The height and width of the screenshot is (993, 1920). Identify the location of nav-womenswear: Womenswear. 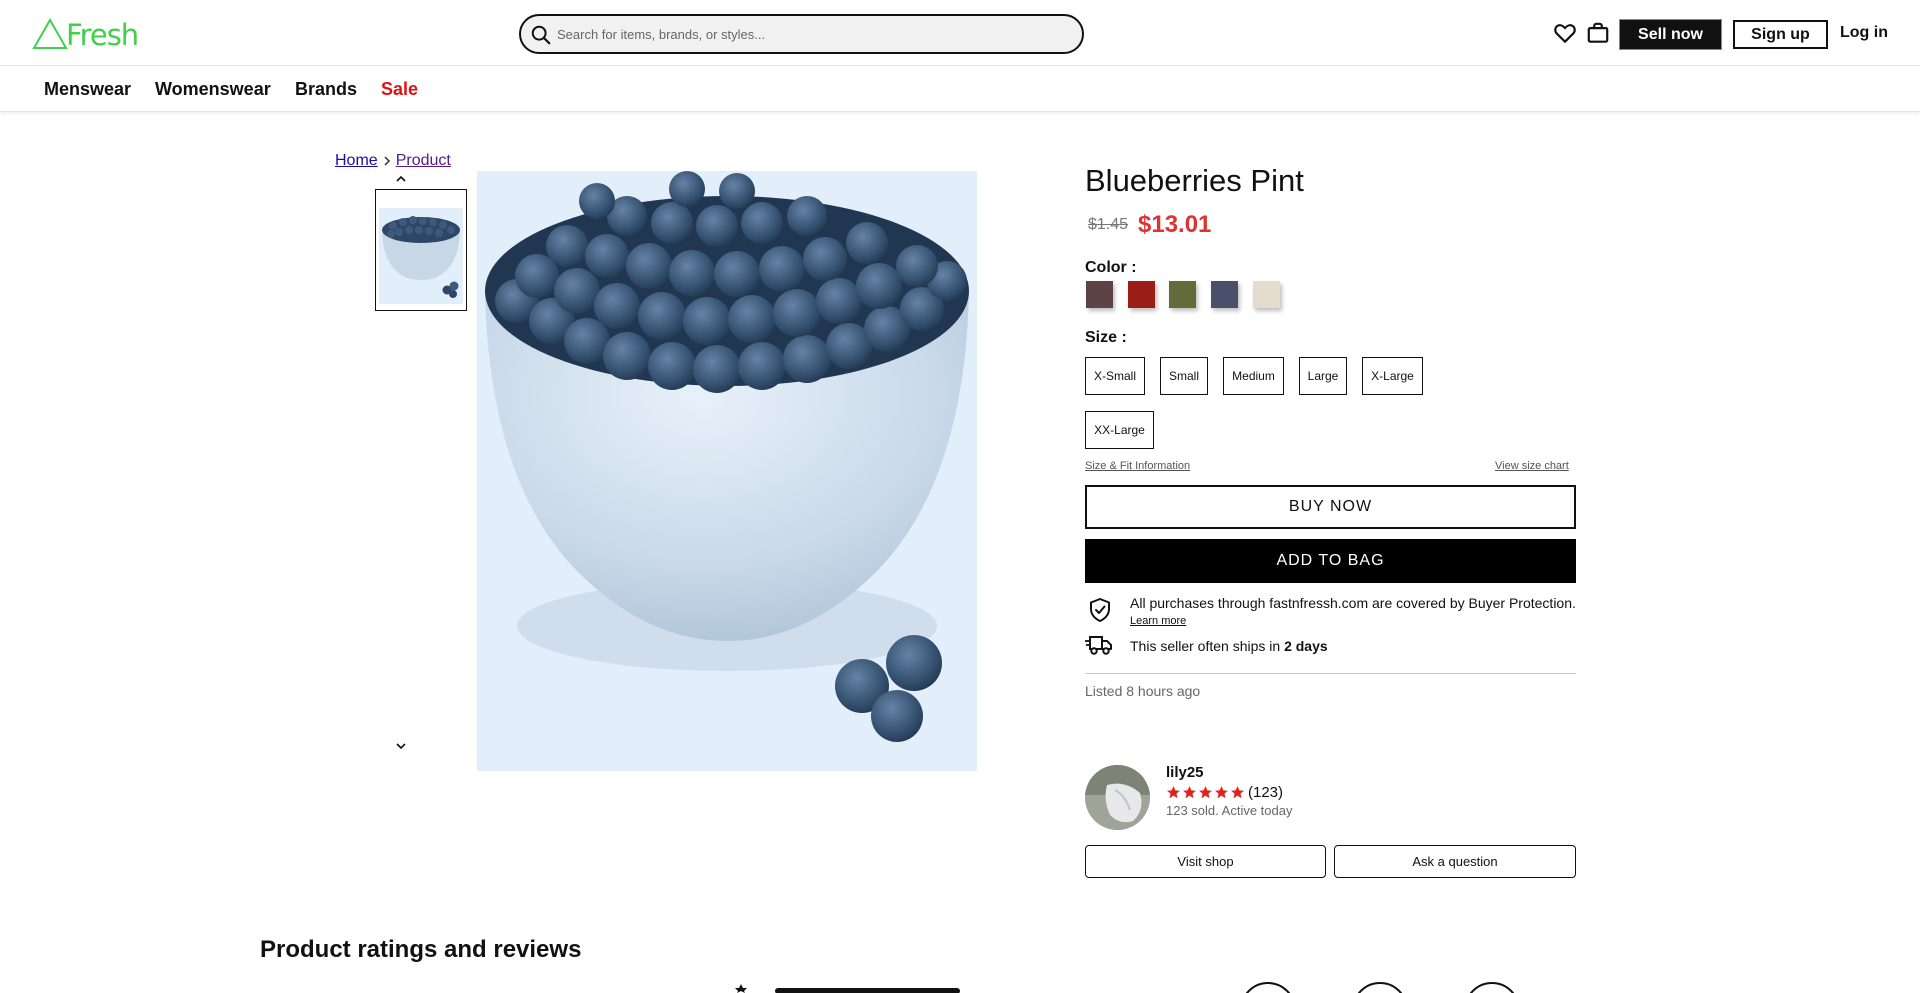
(213, 89).